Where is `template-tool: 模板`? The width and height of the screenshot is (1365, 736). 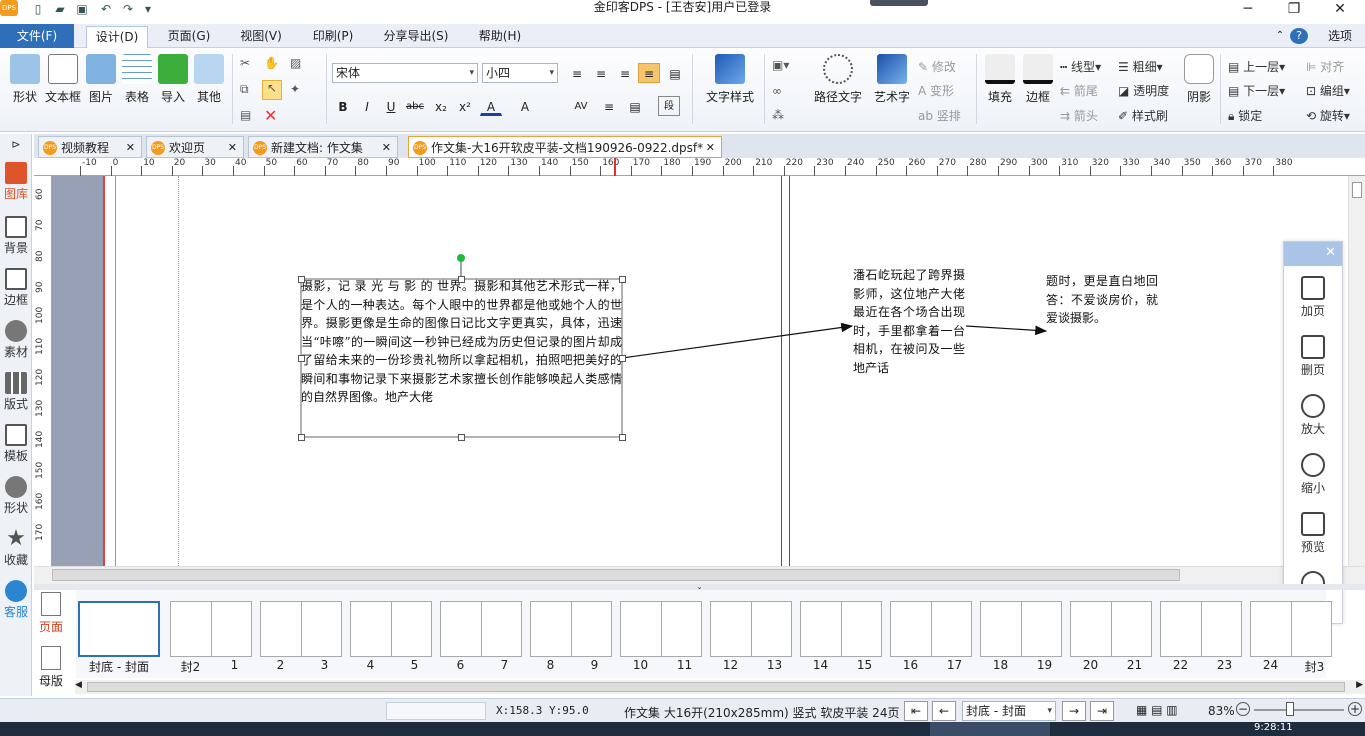 template-tool: 模板 is located at coordinates (16, 444).